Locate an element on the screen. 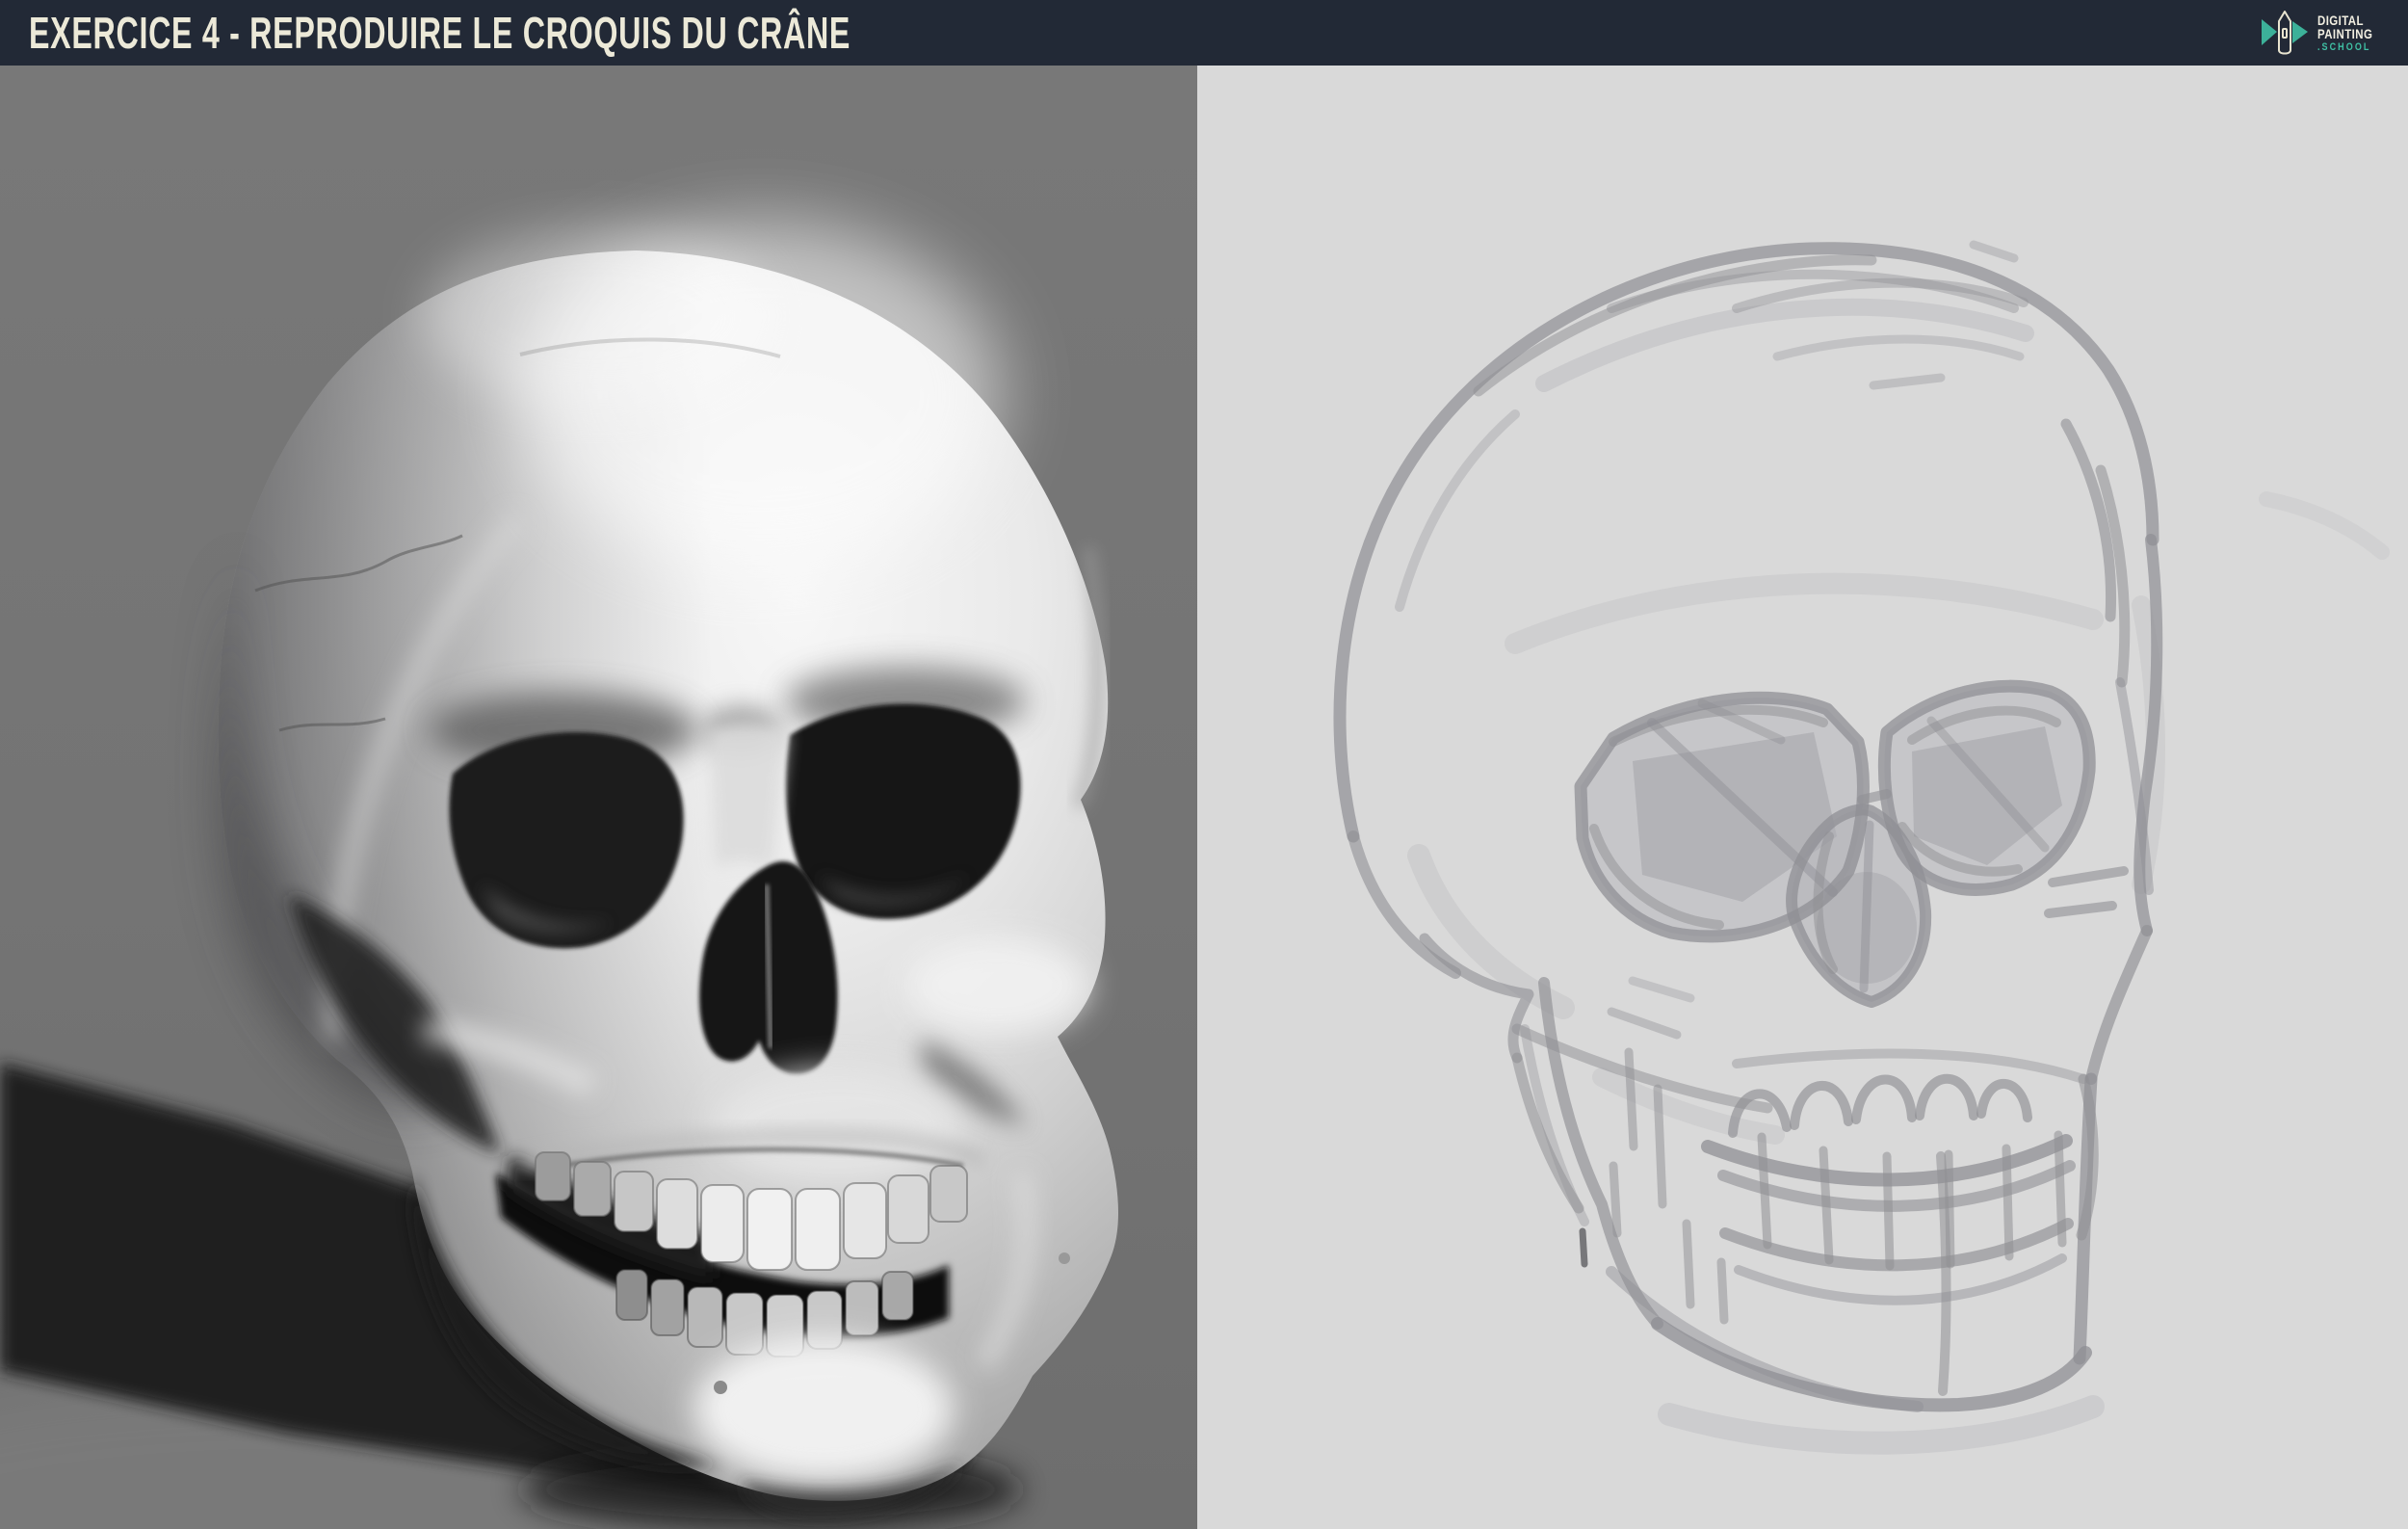 This screenshot has width=2408, height=1529. school-logo-text: DIGITAL PAINTING .SCHOOL is located at coordinates (2351, 33).